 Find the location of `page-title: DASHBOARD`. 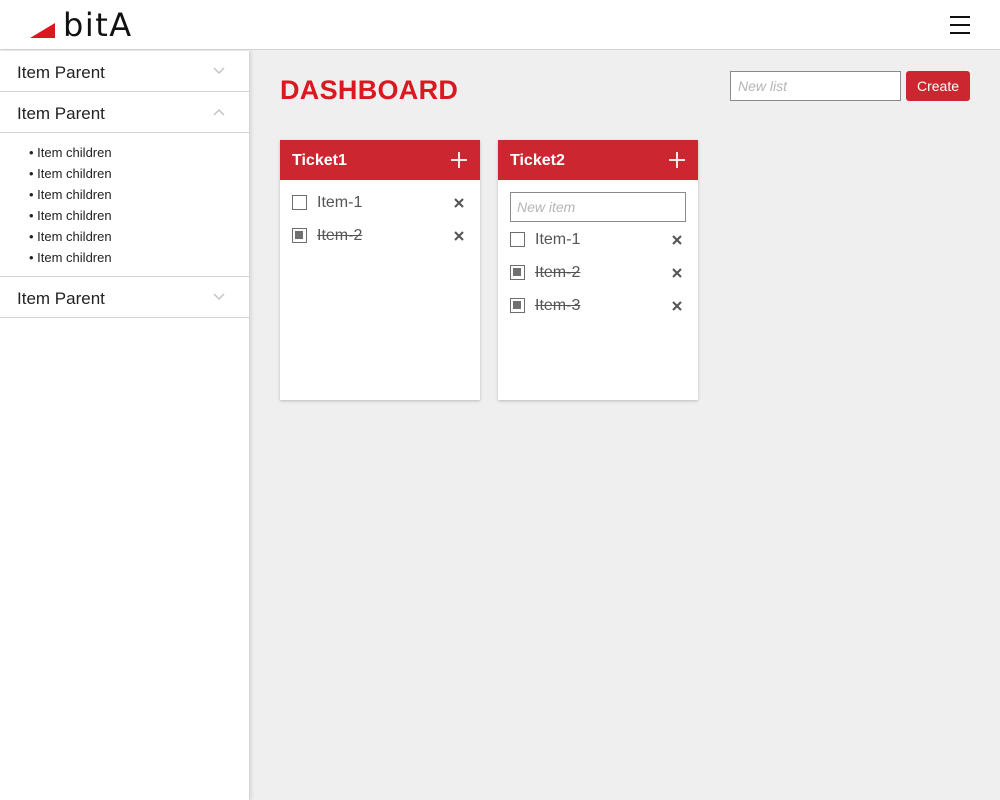

page-title: DASHBOARD is located at coordinates (369, 90).